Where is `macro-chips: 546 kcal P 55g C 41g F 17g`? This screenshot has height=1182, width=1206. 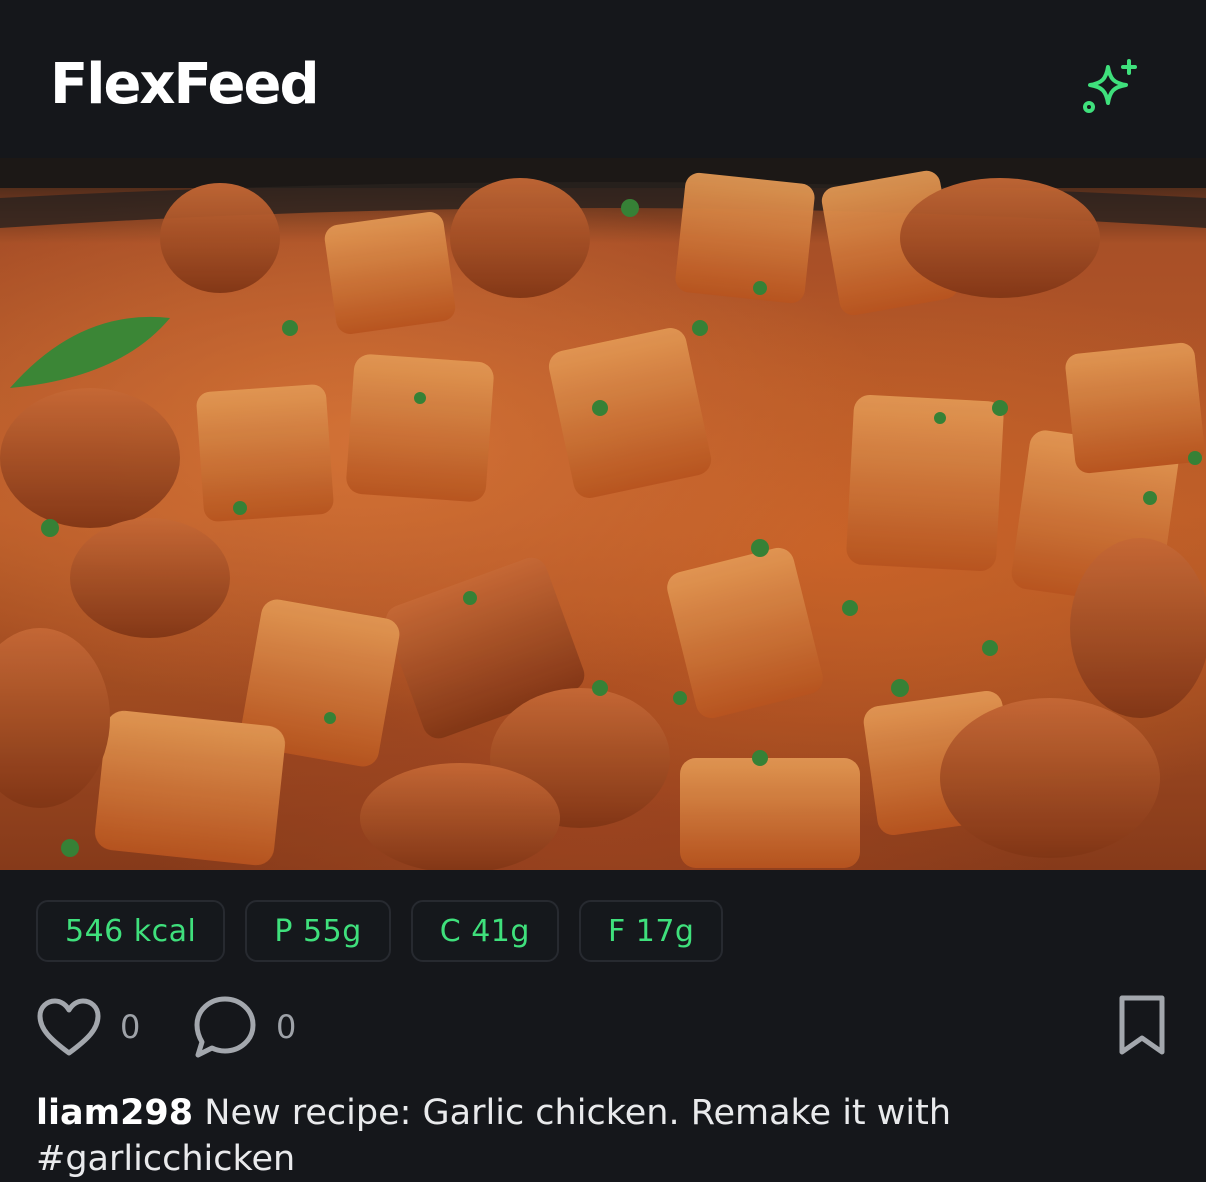 macro-chips: 546 kcal P 55g C 41g F 17g is located at coordinates (380, 931).